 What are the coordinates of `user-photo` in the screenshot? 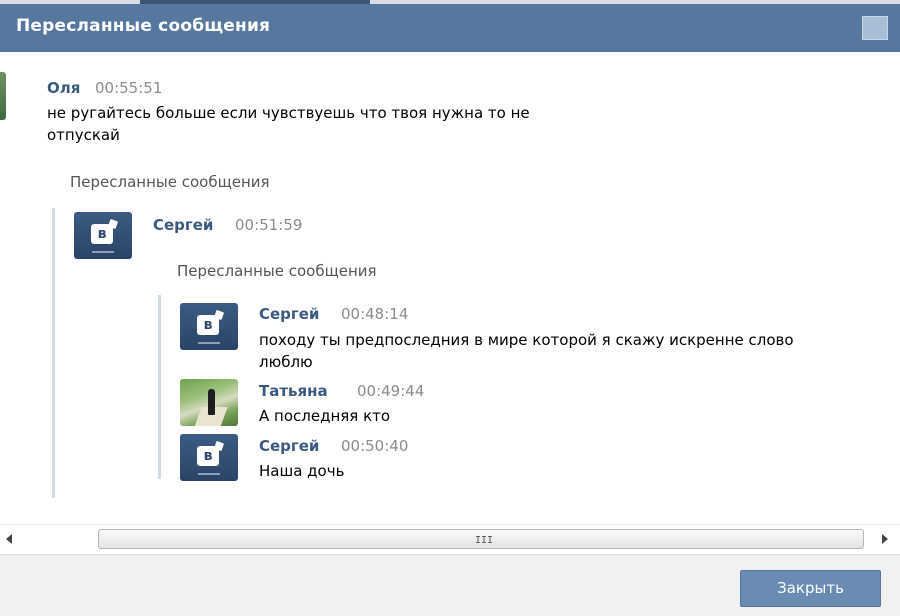 It's located at (209, 402).